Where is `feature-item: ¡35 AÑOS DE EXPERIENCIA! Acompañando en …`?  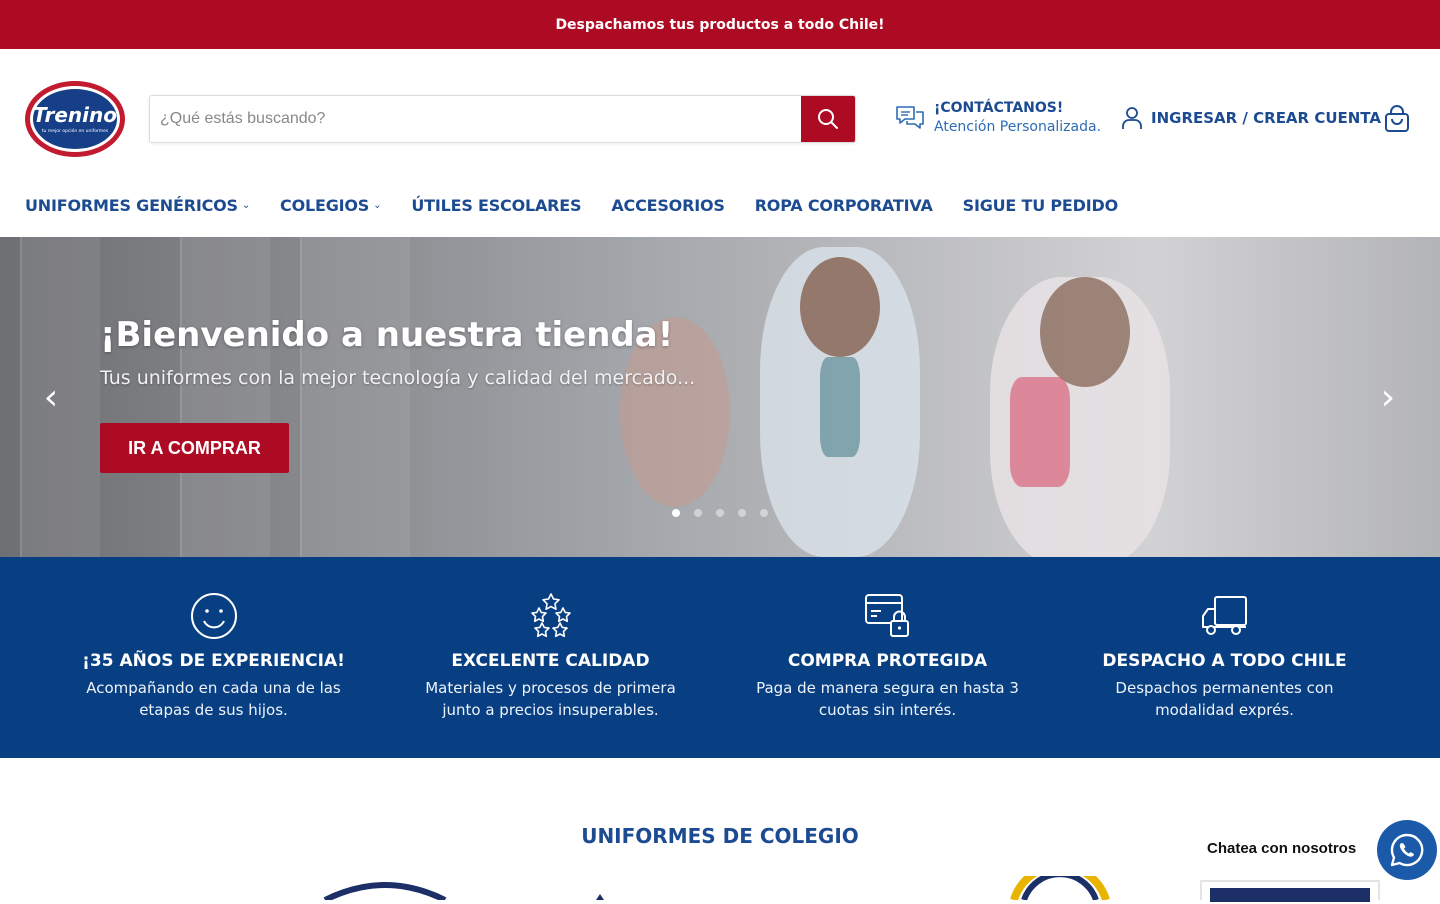 feature-item: ¡35 AÑOS DE EXPERIENCIA! Acompañando en … is located at coordinates (213, 657).